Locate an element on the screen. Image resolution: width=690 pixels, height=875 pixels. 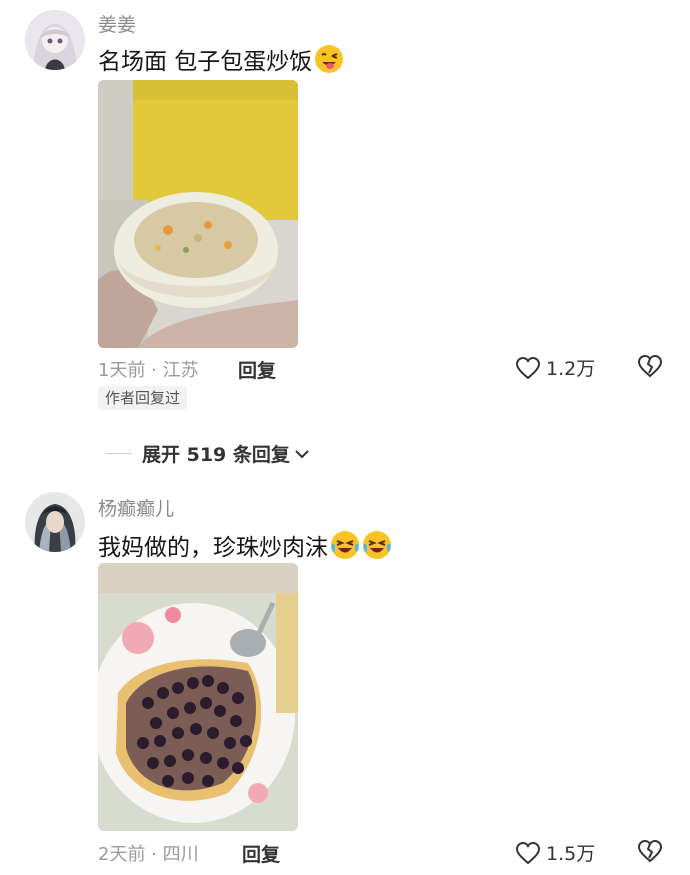
divider is located at coordinates (119, 453).